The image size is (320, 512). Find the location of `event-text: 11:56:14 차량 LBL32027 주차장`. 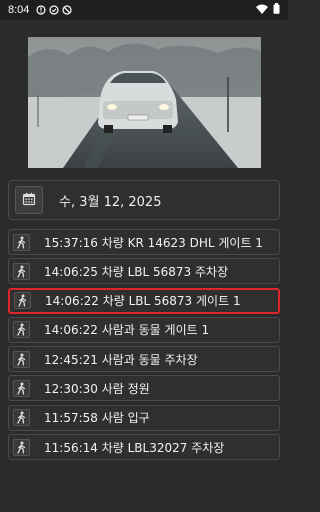

event-text: 11:56:14 차량 LBL32027 주차장 is located at coordinates (134, 447).